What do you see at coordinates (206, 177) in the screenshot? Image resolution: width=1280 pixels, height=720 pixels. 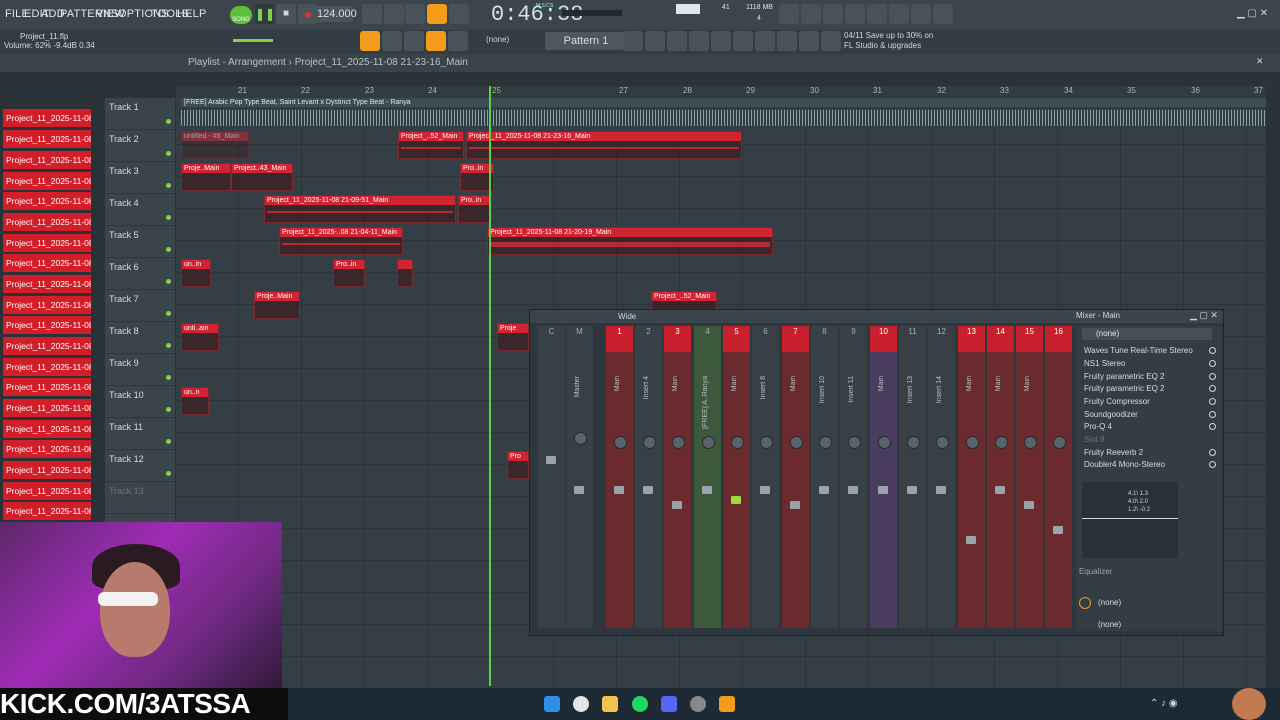 I see `pattern-clip: Proje..Main` at bounding box center [206, 177].